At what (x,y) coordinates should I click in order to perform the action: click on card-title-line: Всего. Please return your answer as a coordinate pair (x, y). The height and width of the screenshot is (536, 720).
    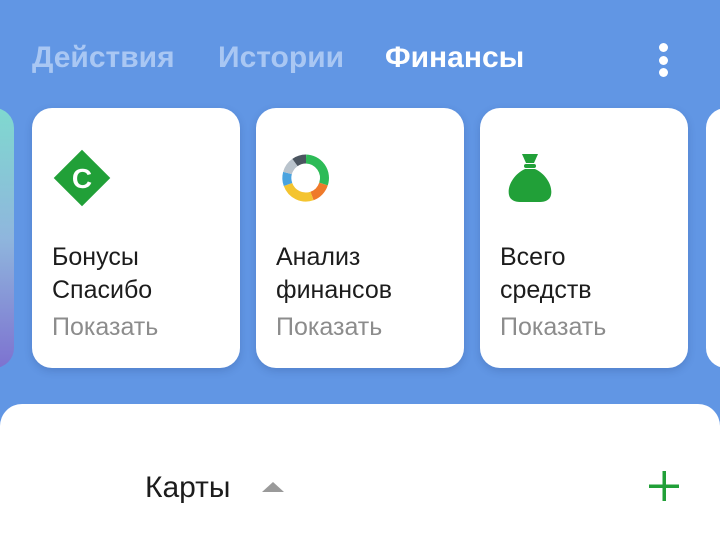
    Looking at the image, I should click on (533, 257).